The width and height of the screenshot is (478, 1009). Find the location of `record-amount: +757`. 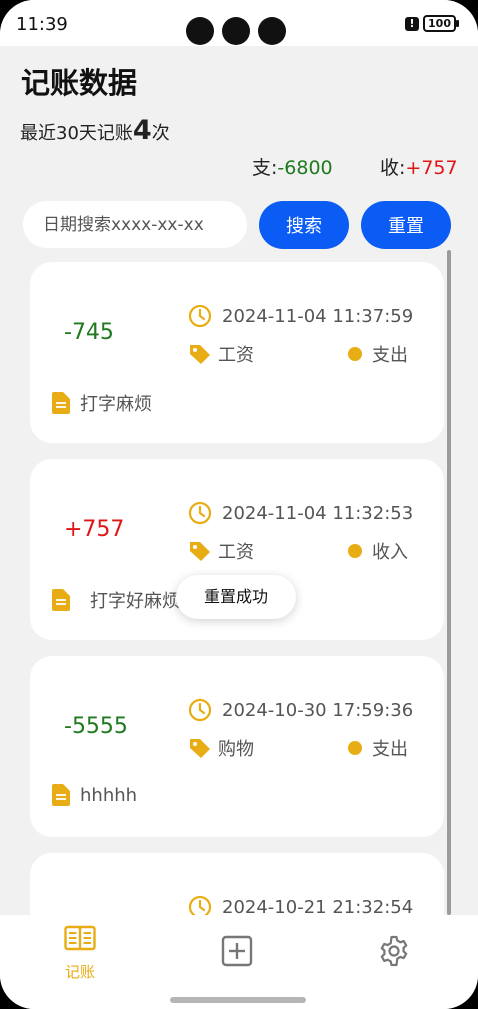

record-amount: +757 is located at coordinates (94, 529).